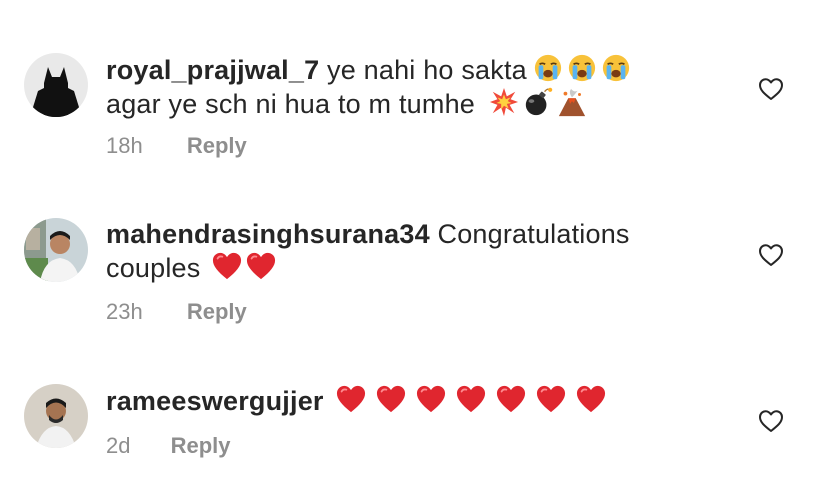 The height and width of the screenshot is (477, 828). I want to click on timestamp: 18h, so click(124, 145).